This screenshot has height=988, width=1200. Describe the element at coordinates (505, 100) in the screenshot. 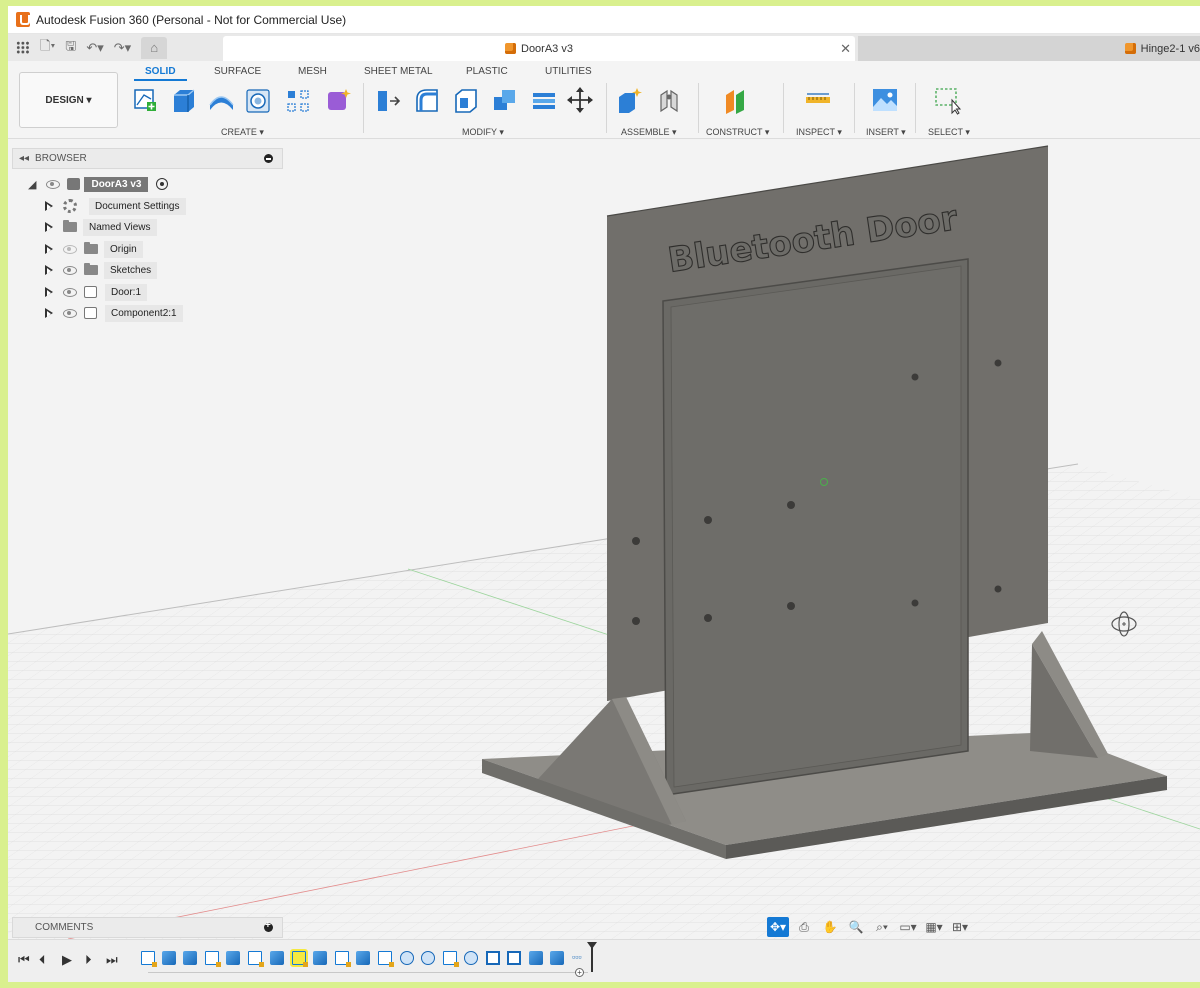

I see `combine-icon` at that location.